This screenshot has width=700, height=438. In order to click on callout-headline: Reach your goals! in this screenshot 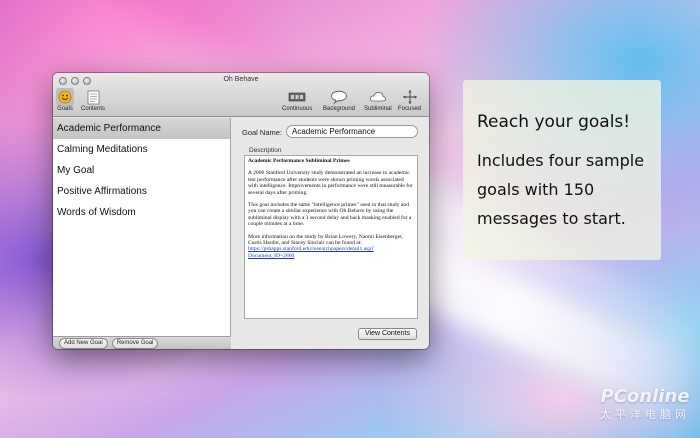, I will do `click(554, 122)`.